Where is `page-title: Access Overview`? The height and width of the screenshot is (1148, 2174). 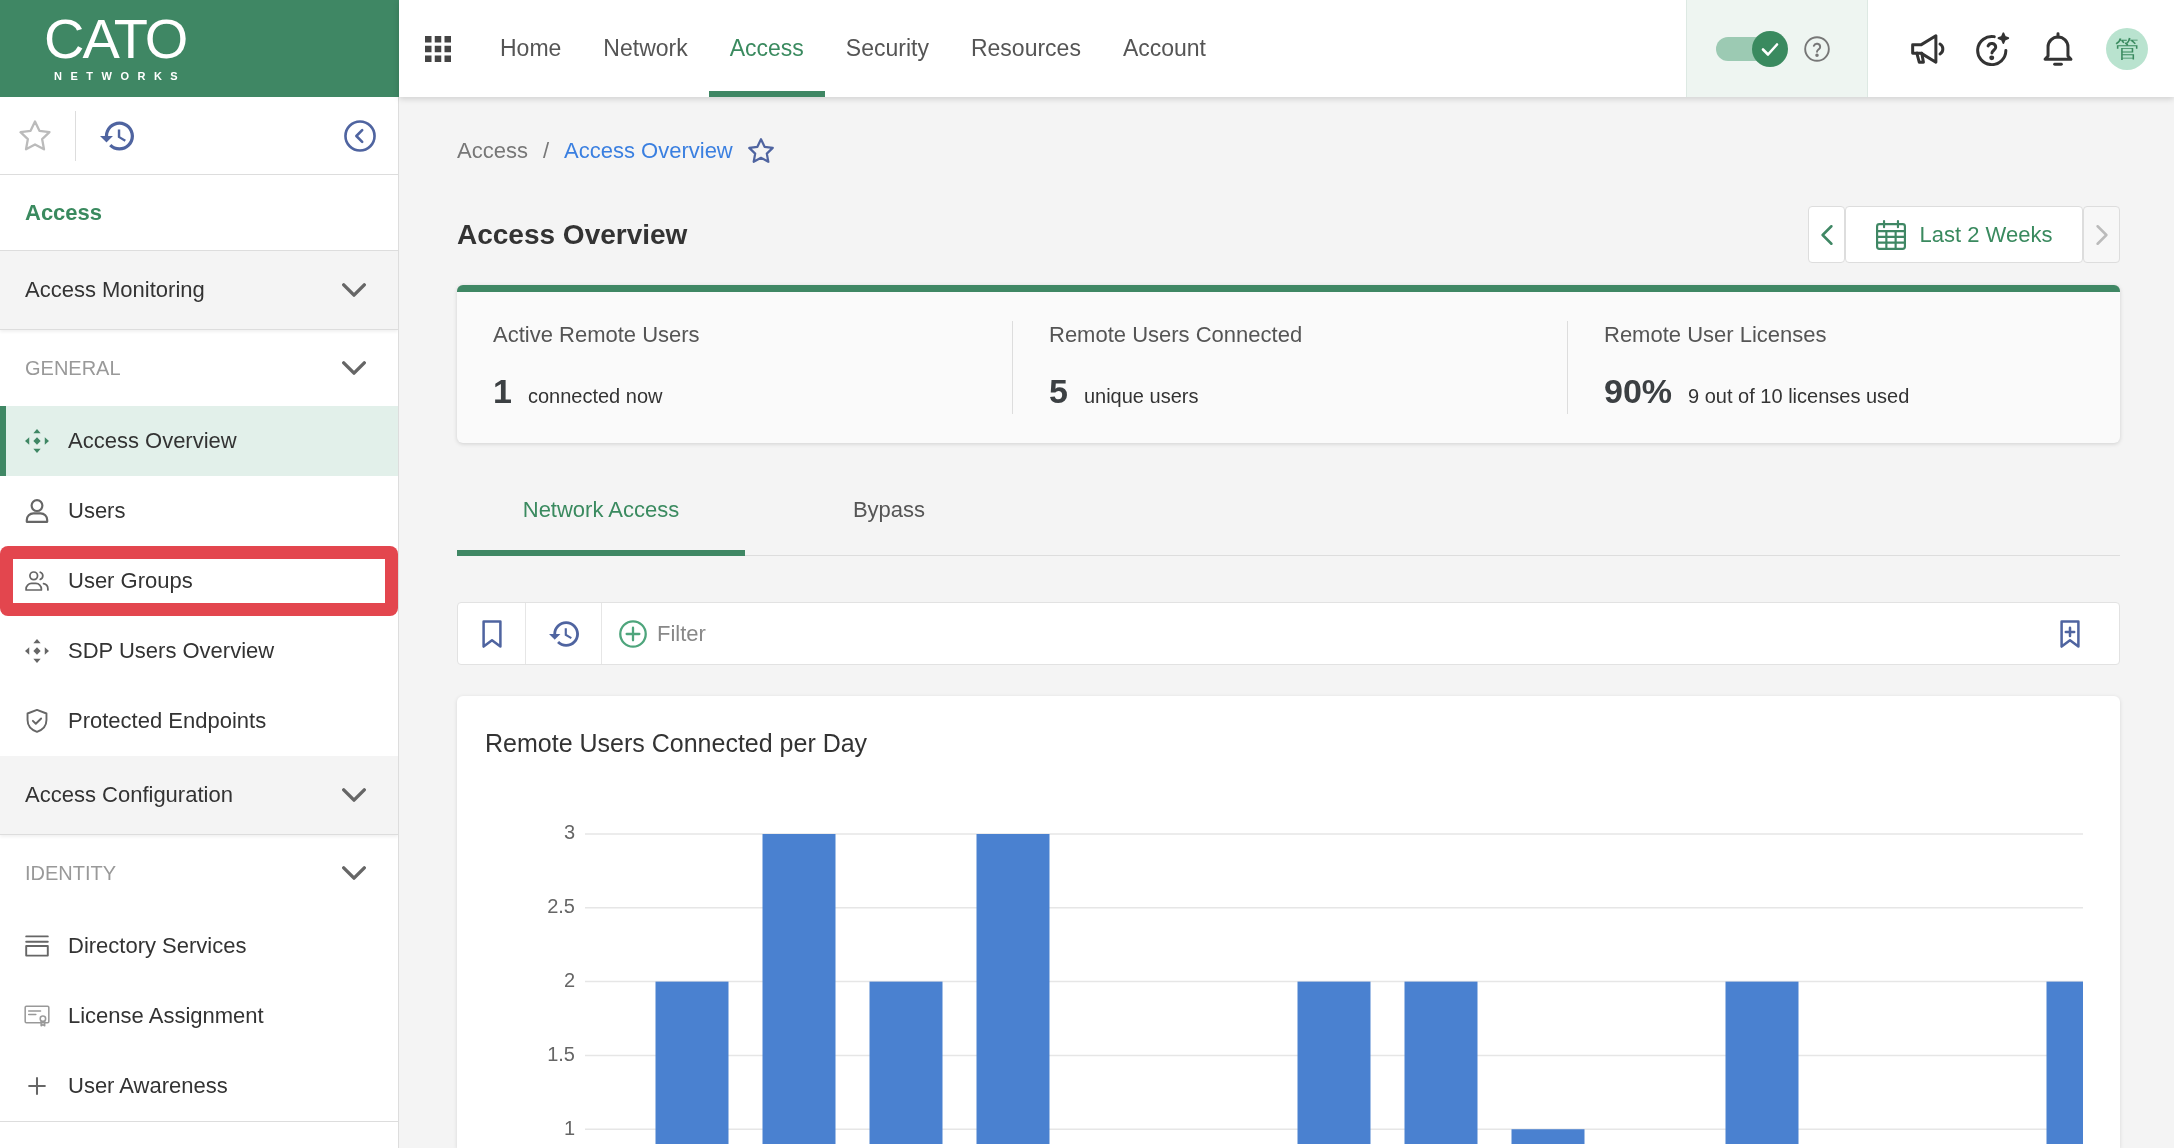 page-title: Access Overview is located at coordinates (572, 234).